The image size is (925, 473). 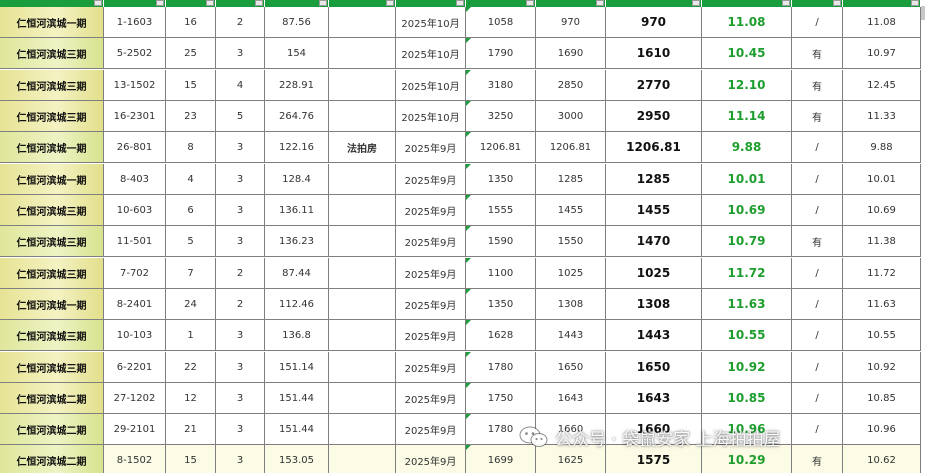 What do you see at coordinates (747, 179) in the screenshot?
I see `cell-unit-price: 10.01` at bounding box center [747, 179].